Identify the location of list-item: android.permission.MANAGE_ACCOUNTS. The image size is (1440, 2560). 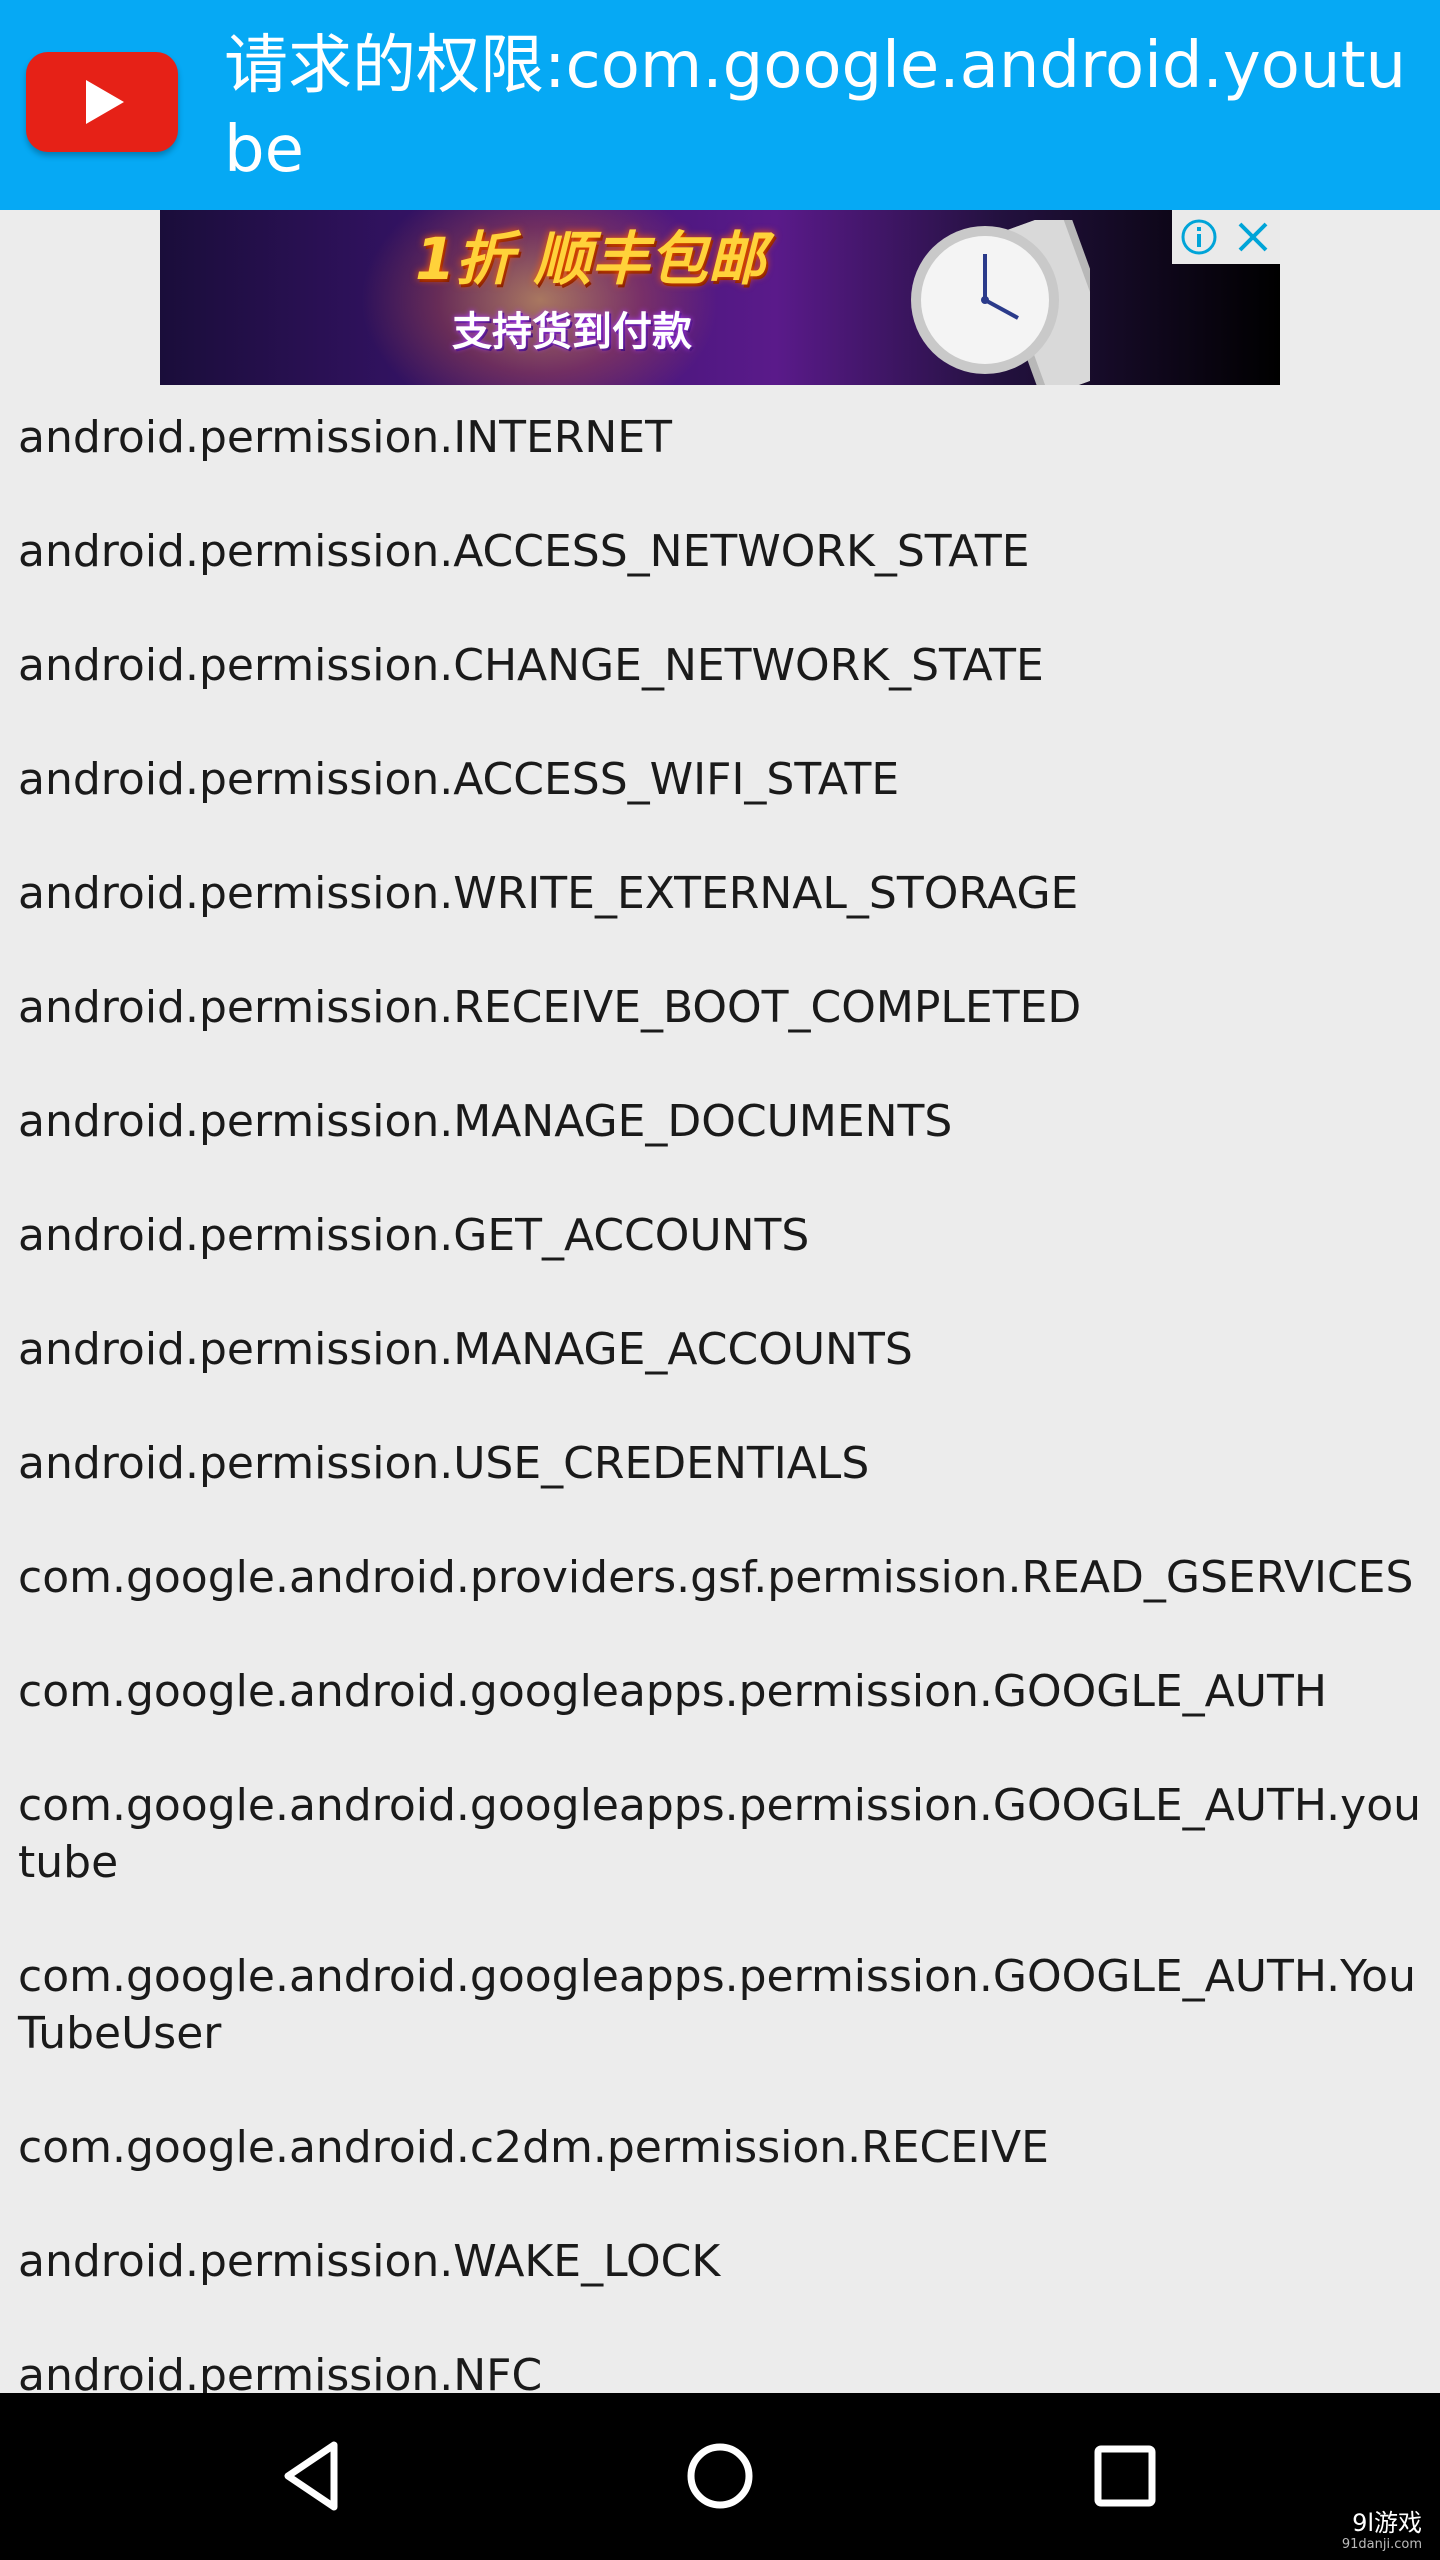
(465, 1349).